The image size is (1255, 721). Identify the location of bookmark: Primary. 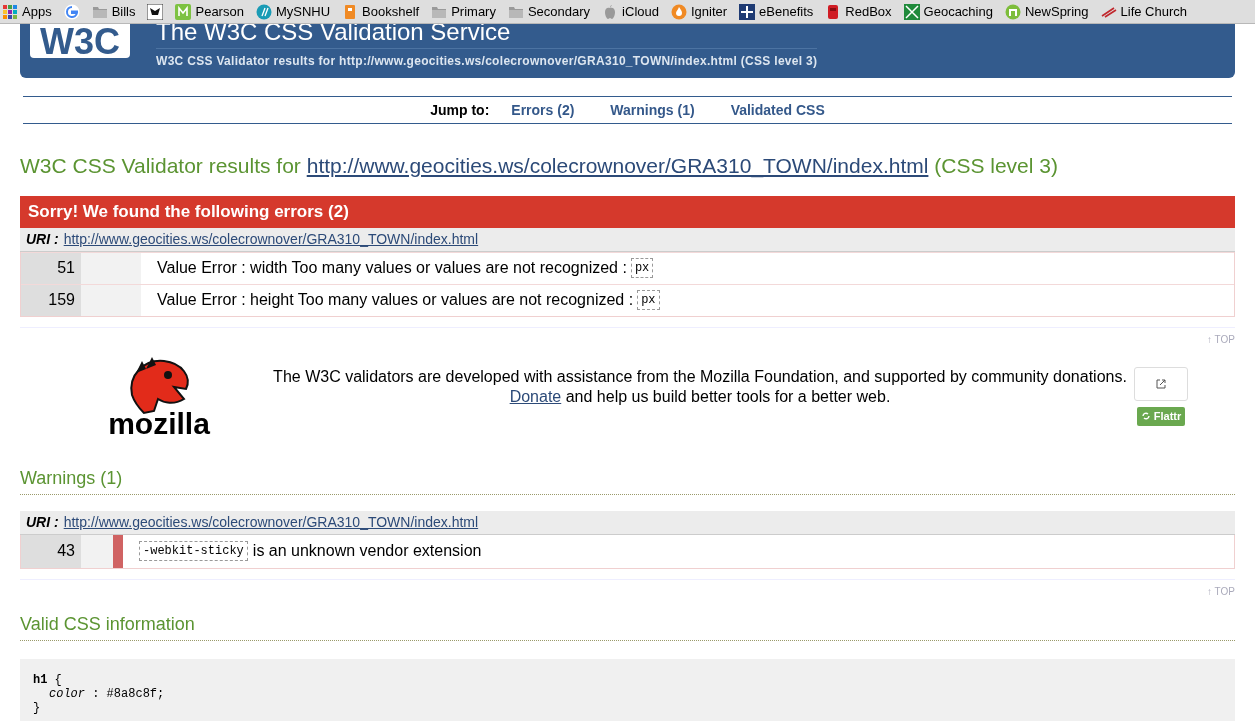
(463, 11).